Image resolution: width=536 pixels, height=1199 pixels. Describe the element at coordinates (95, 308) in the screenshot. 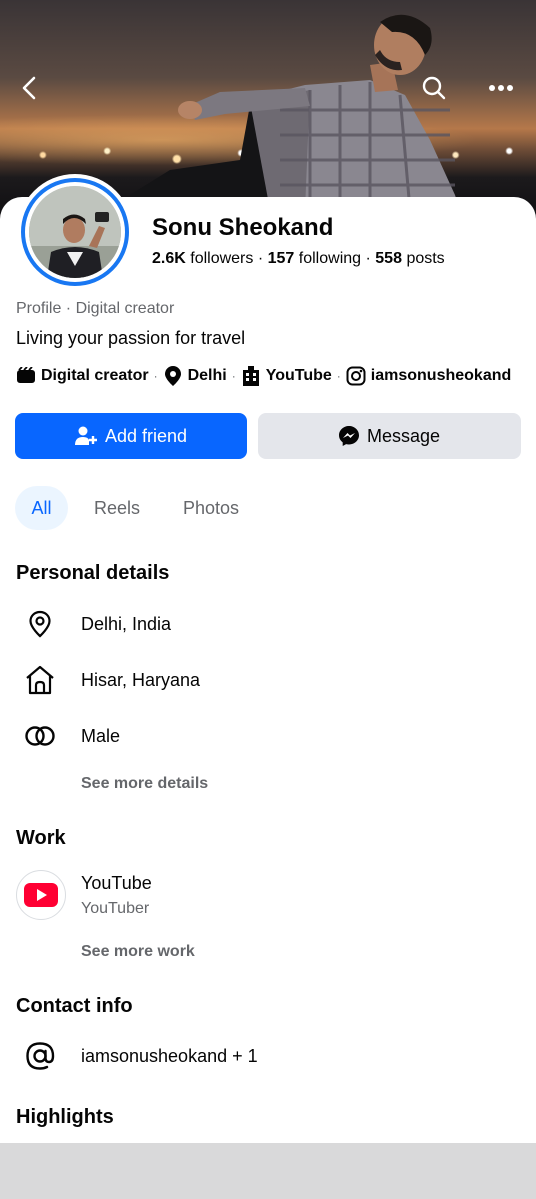

I see `profile-category-line: Profile · Digital creator` at that location.